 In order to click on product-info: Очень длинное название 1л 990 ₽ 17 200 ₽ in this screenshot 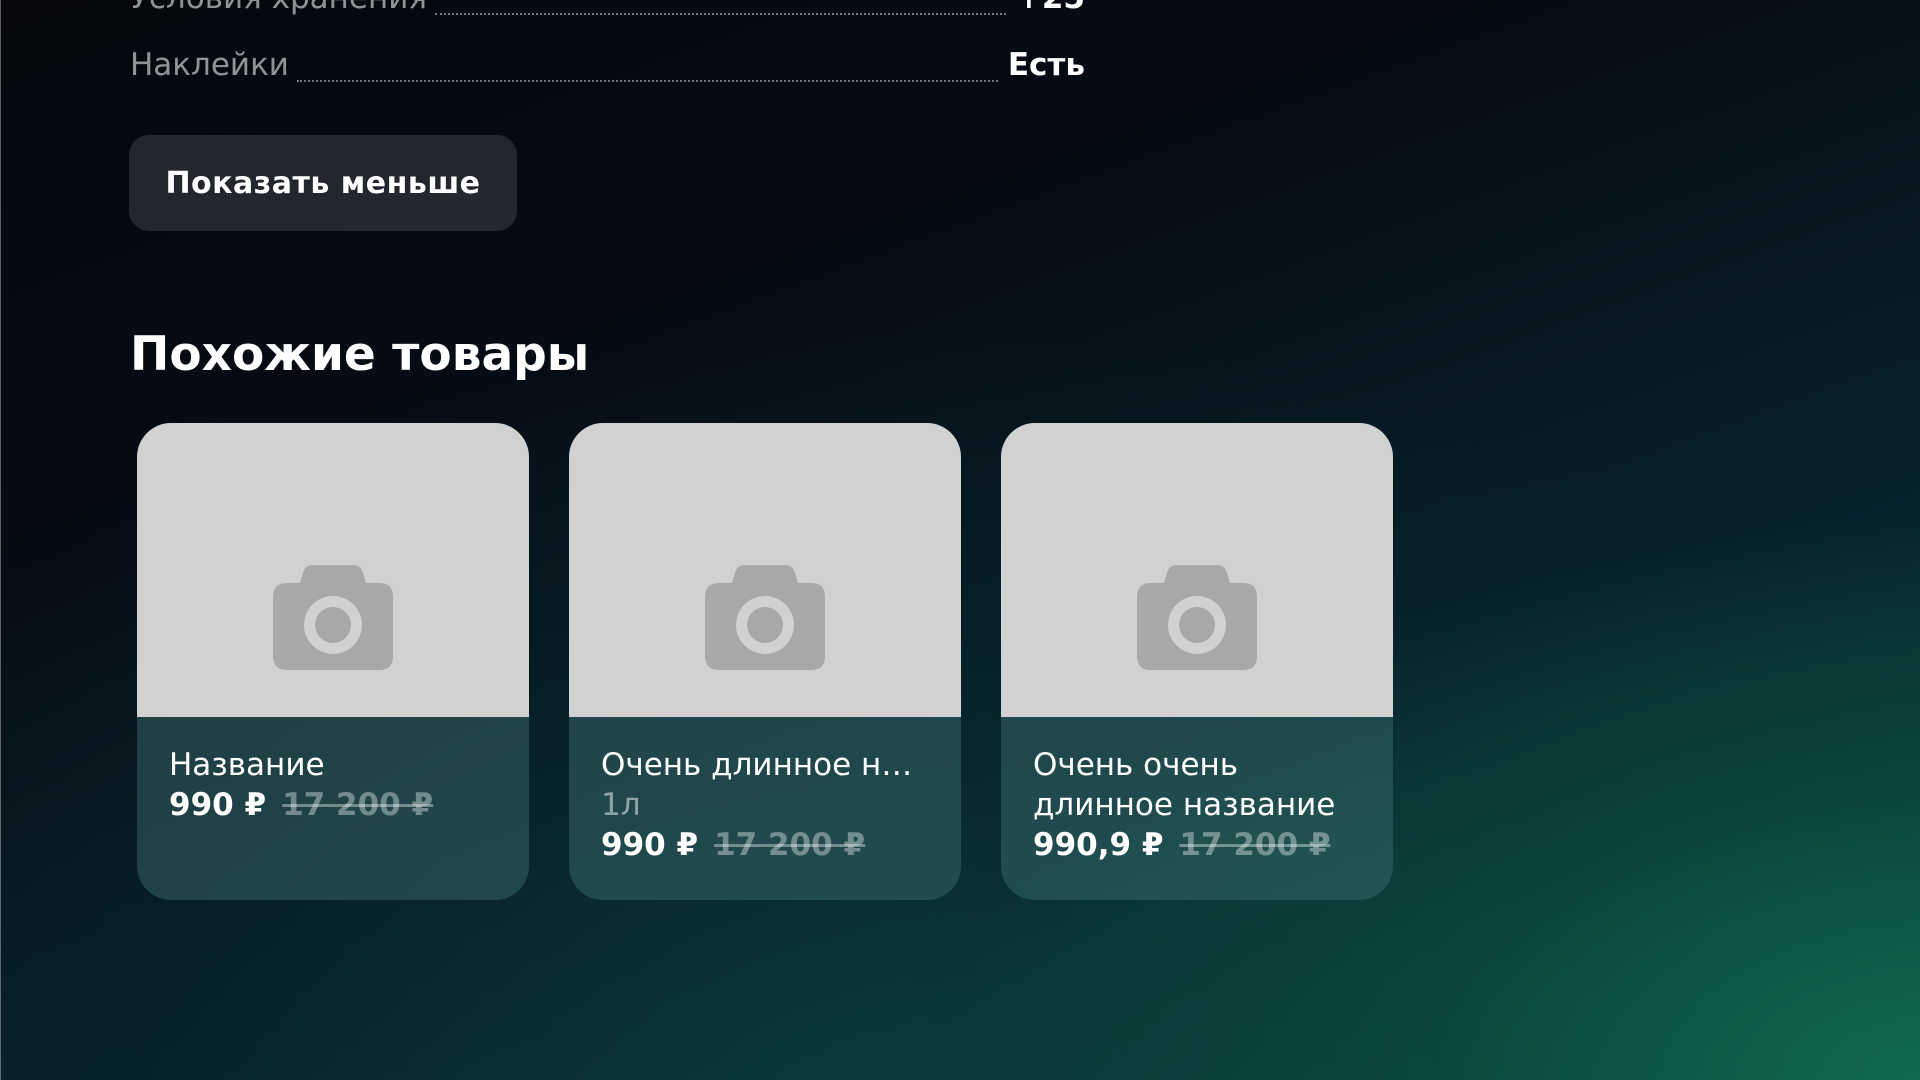, I will do `click(765, 791)`.